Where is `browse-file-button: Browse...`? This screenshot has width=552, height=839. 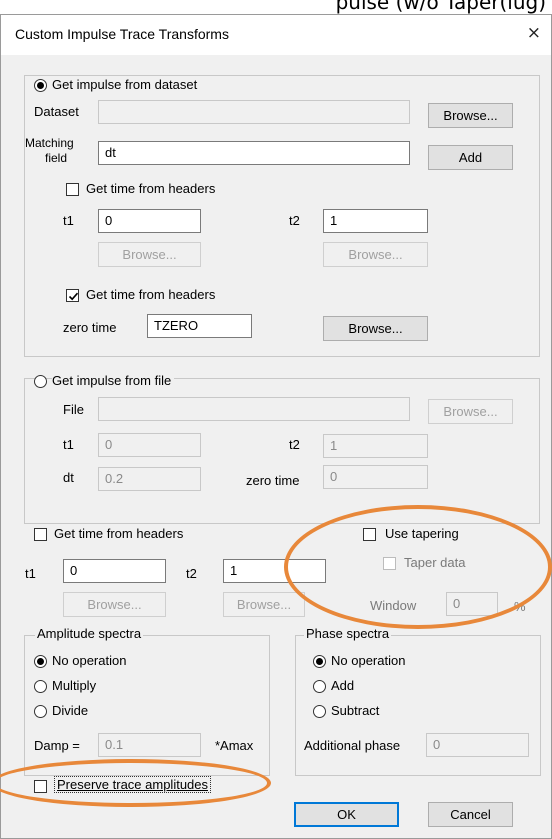
browse-file-button: Browse... is located at coordinates (470, 411).